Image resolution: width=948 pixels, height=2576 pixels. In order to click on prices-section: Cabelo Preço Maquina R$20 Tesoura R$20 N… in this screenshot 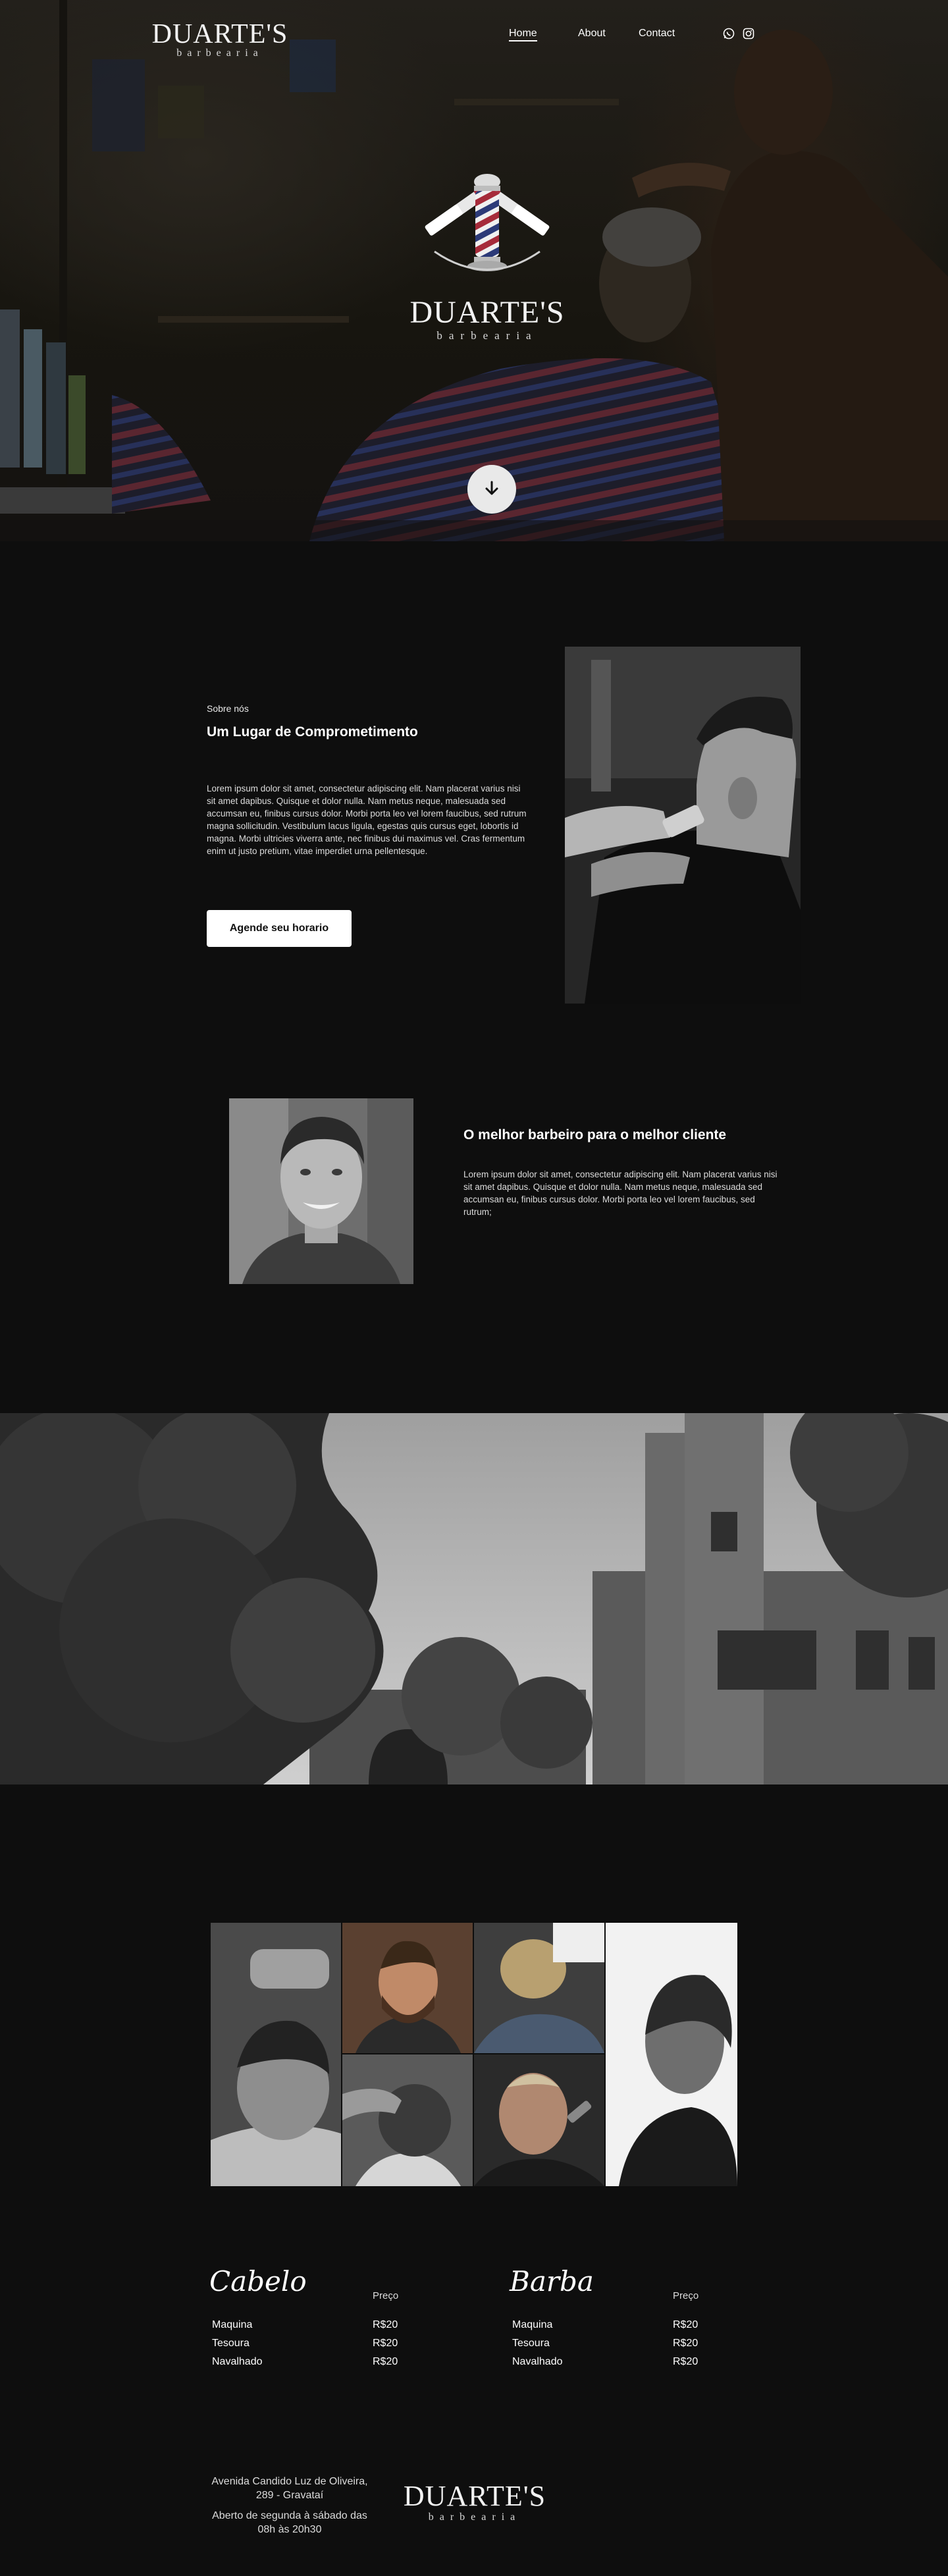, I will do `click(474, 2324)`.